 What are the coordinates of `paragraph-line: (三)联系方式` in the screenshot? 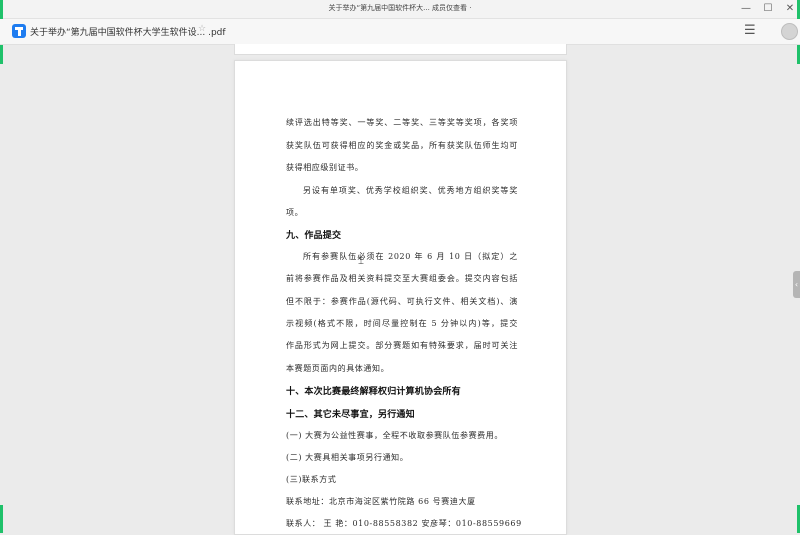 It's located at (311, 479).